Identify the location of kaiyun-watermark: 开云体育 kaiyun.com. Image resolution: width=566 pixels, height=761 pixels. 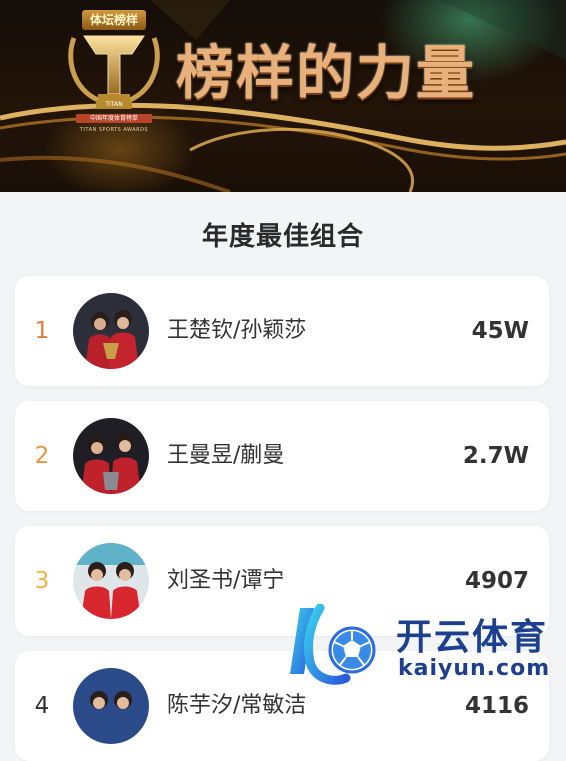
(423, 646).